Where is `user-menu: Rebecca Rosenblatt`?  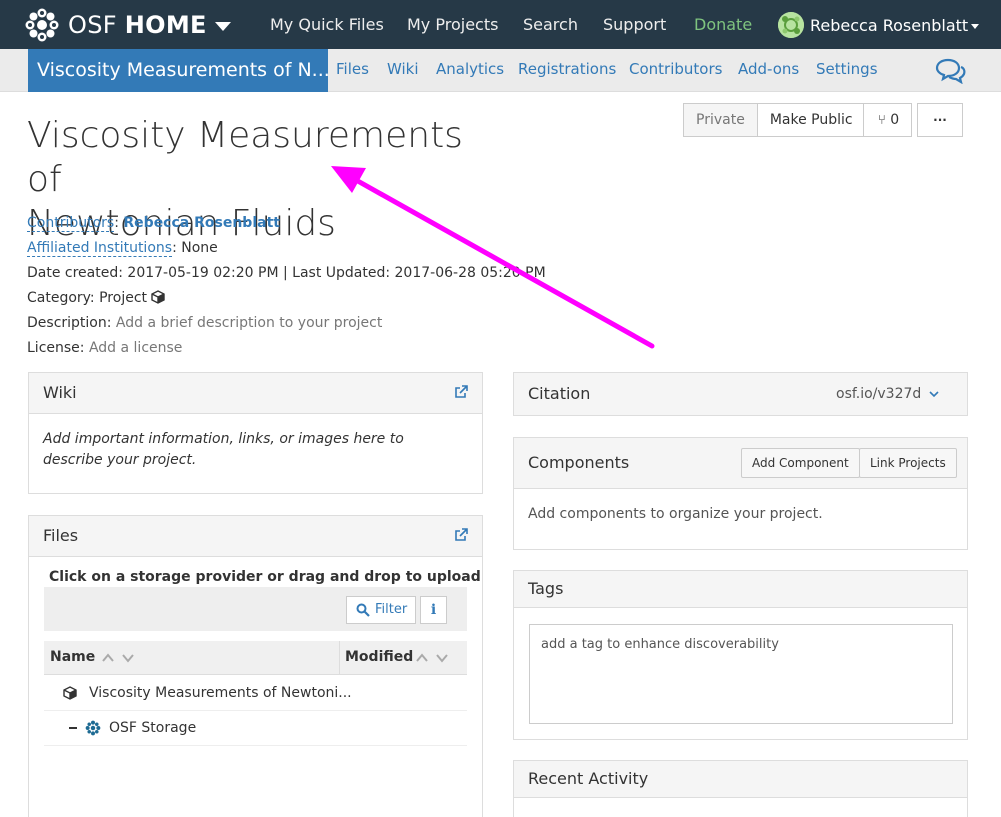
user-menu: Rebecca Rosenblatt is located at coordinates (879, 25).